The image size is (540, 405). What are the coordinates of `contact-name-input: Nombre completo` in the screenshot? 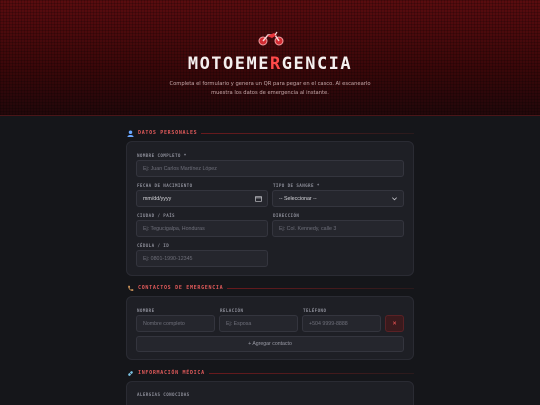 It's located at (175, 323).